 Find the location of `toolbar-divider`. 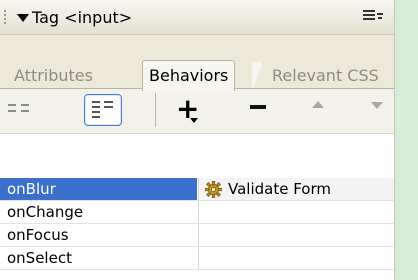

toolbar-divider is located at coordinates (155, 110).